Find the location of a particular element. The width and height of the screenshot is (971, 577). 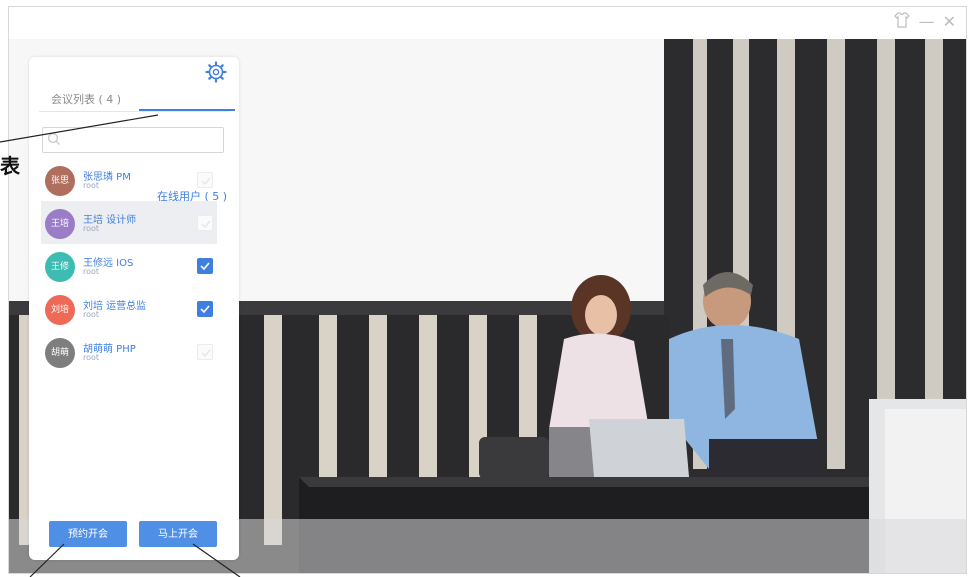

start-meeting-button: 马上开会 is located at coordinates (178, 534).